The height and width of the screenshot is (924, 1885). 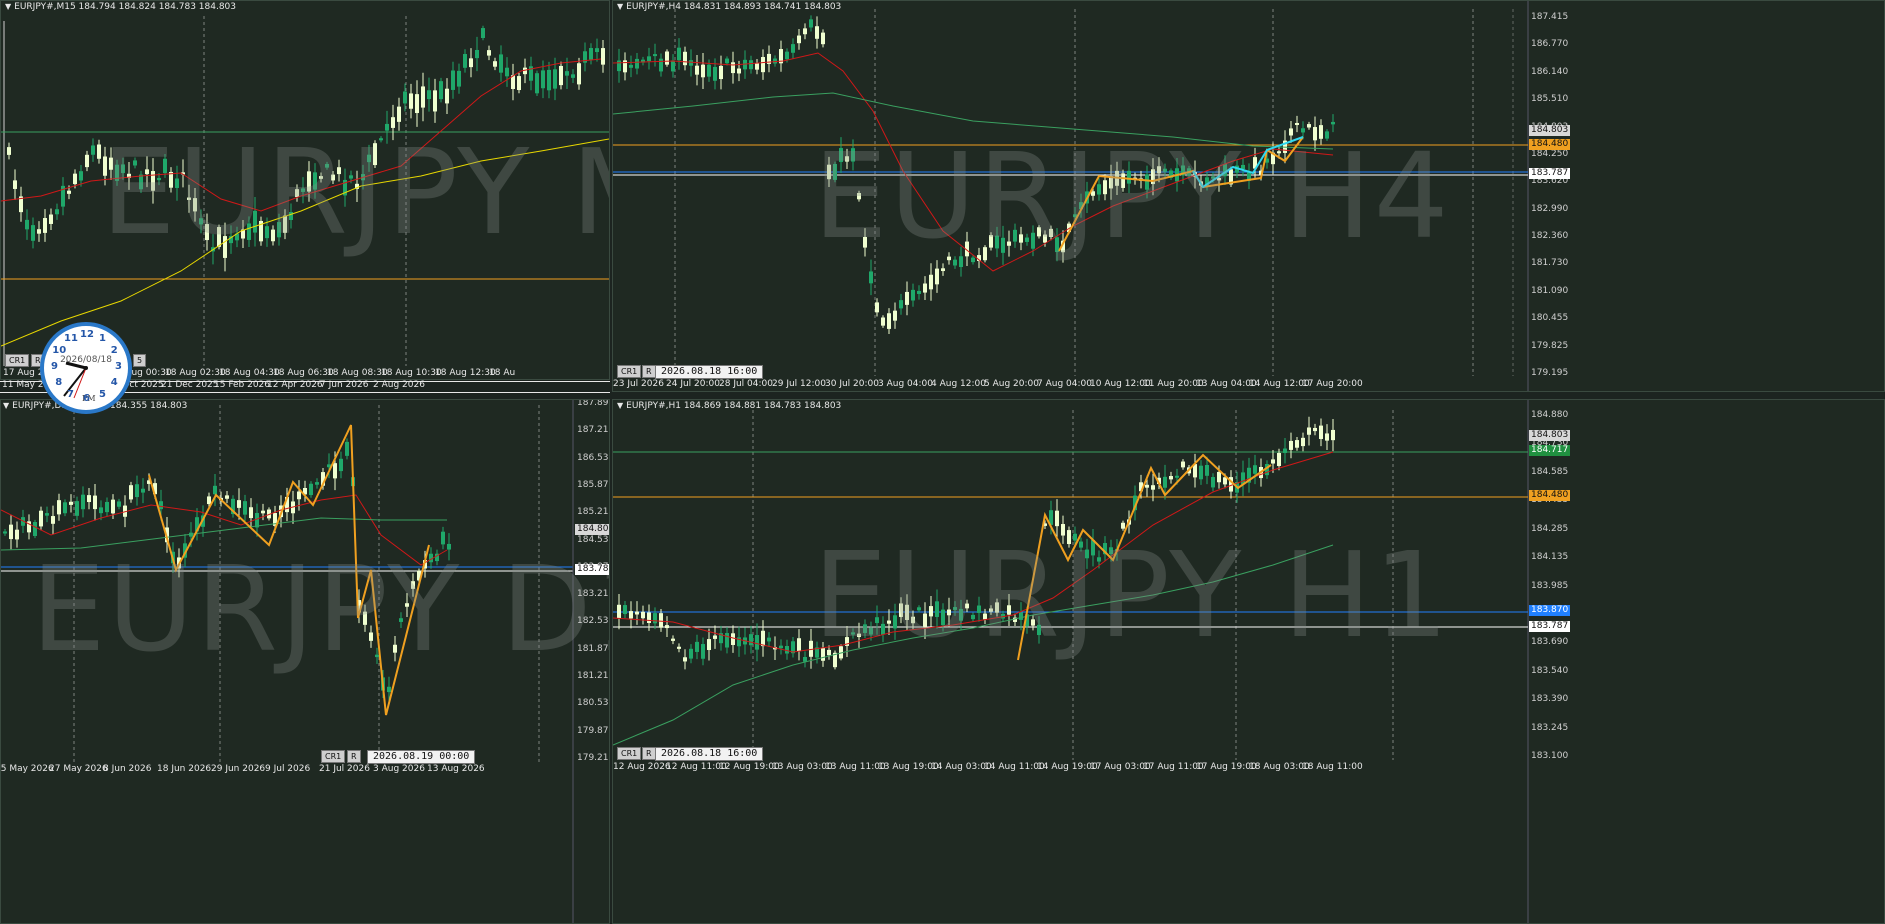 I want to click on time-label: 14 Aug 12:00, so click(x=1279, y=384).